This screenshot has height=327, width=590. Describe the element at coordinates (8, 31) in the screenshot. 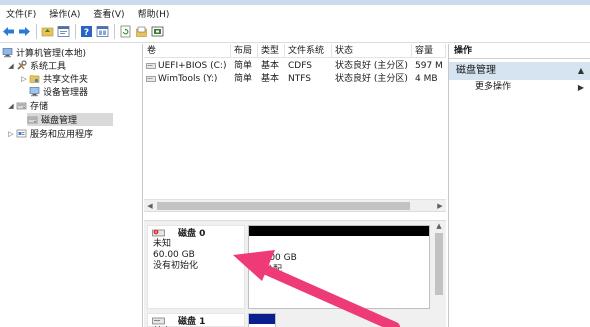

I see `back-icon` at that location.